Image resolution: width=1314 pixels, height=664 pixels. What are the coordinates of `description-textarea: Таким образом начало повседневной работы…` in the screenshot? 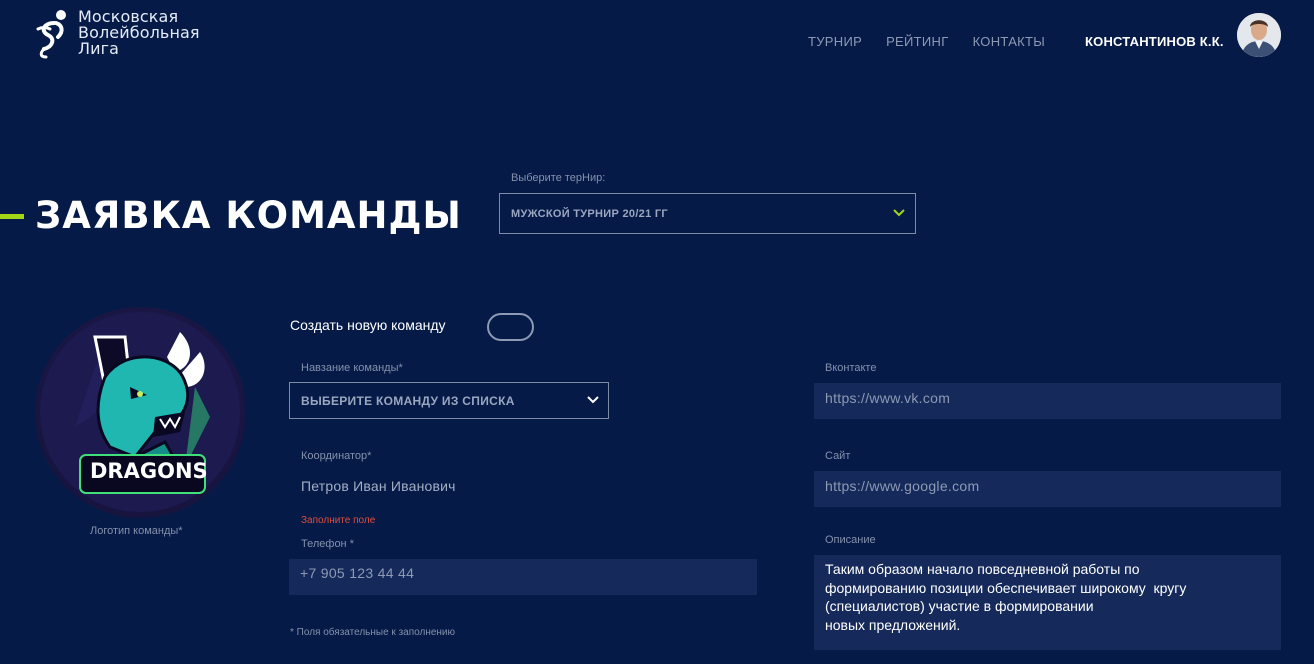 It's located at (1047, 602).